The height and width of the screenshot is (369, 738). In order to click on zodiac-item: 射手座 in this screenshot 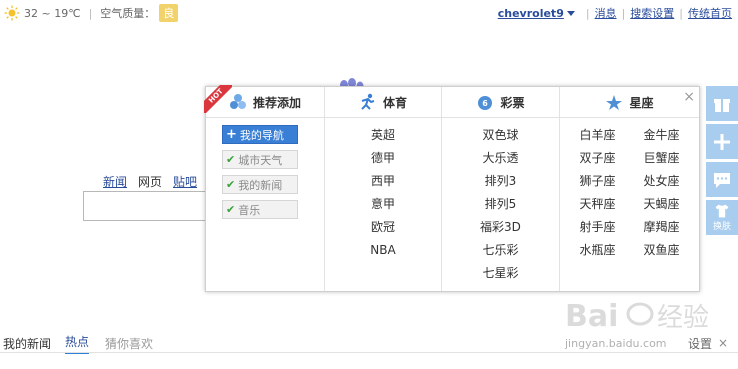, I will do `click(598, 227)`.